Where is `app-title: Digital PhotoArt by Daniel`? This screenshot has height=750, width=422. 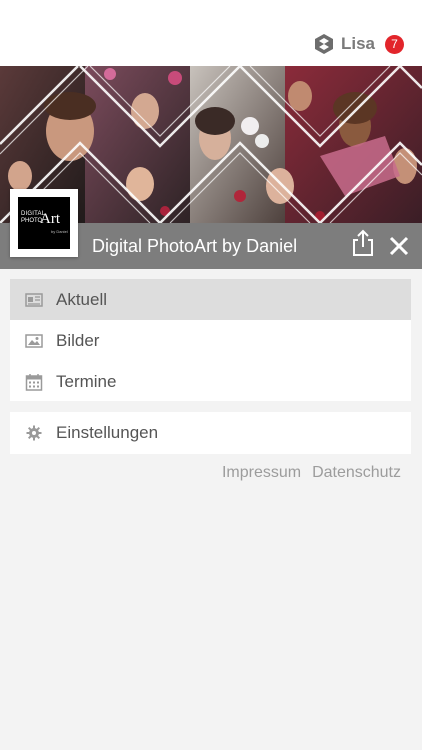 app-title: Digital PhotoArt by Daniel is located at coordinates (195, 246).